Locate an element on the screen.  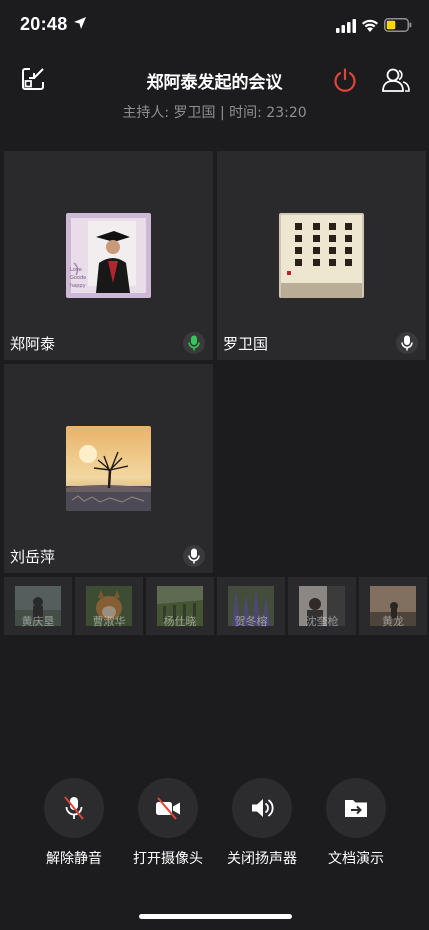
camera-on-button: 打开摄像头 is located at coordinates (168, 823).